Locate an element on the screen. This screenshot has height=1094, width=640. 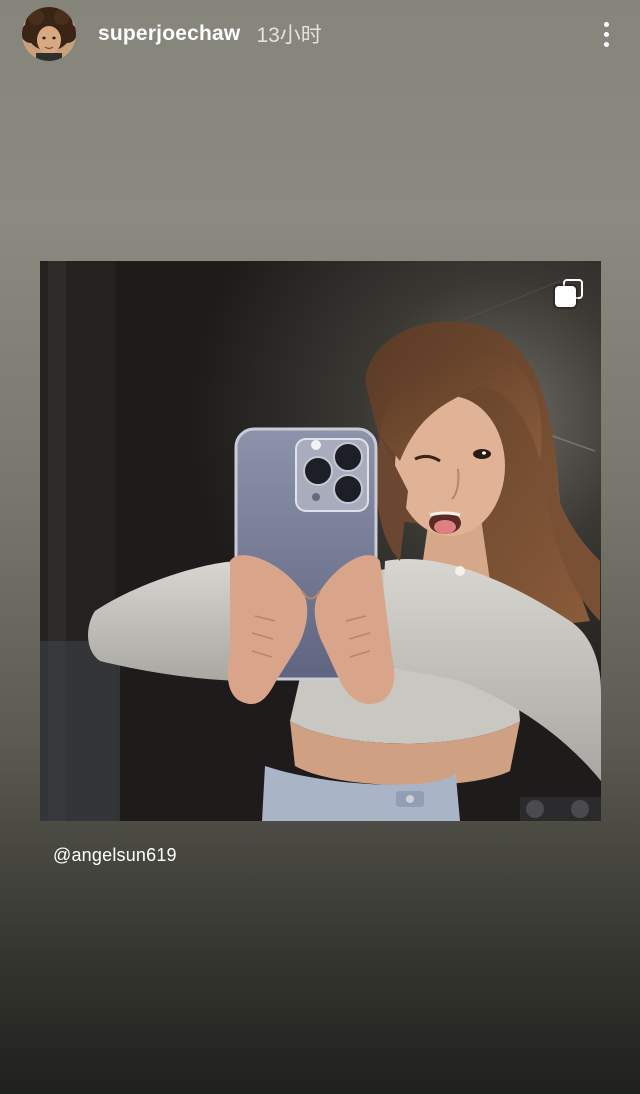
avatar is located at coordinates (49, 34).